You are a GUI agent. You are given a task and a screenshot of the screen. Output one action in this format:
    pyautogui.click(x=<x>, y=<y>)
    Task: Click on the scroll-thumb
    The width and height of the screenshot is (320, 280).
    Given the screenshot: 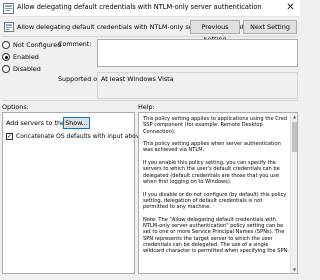 What is the action you would take?
    pyautogui.click(x=294, y=137)
    